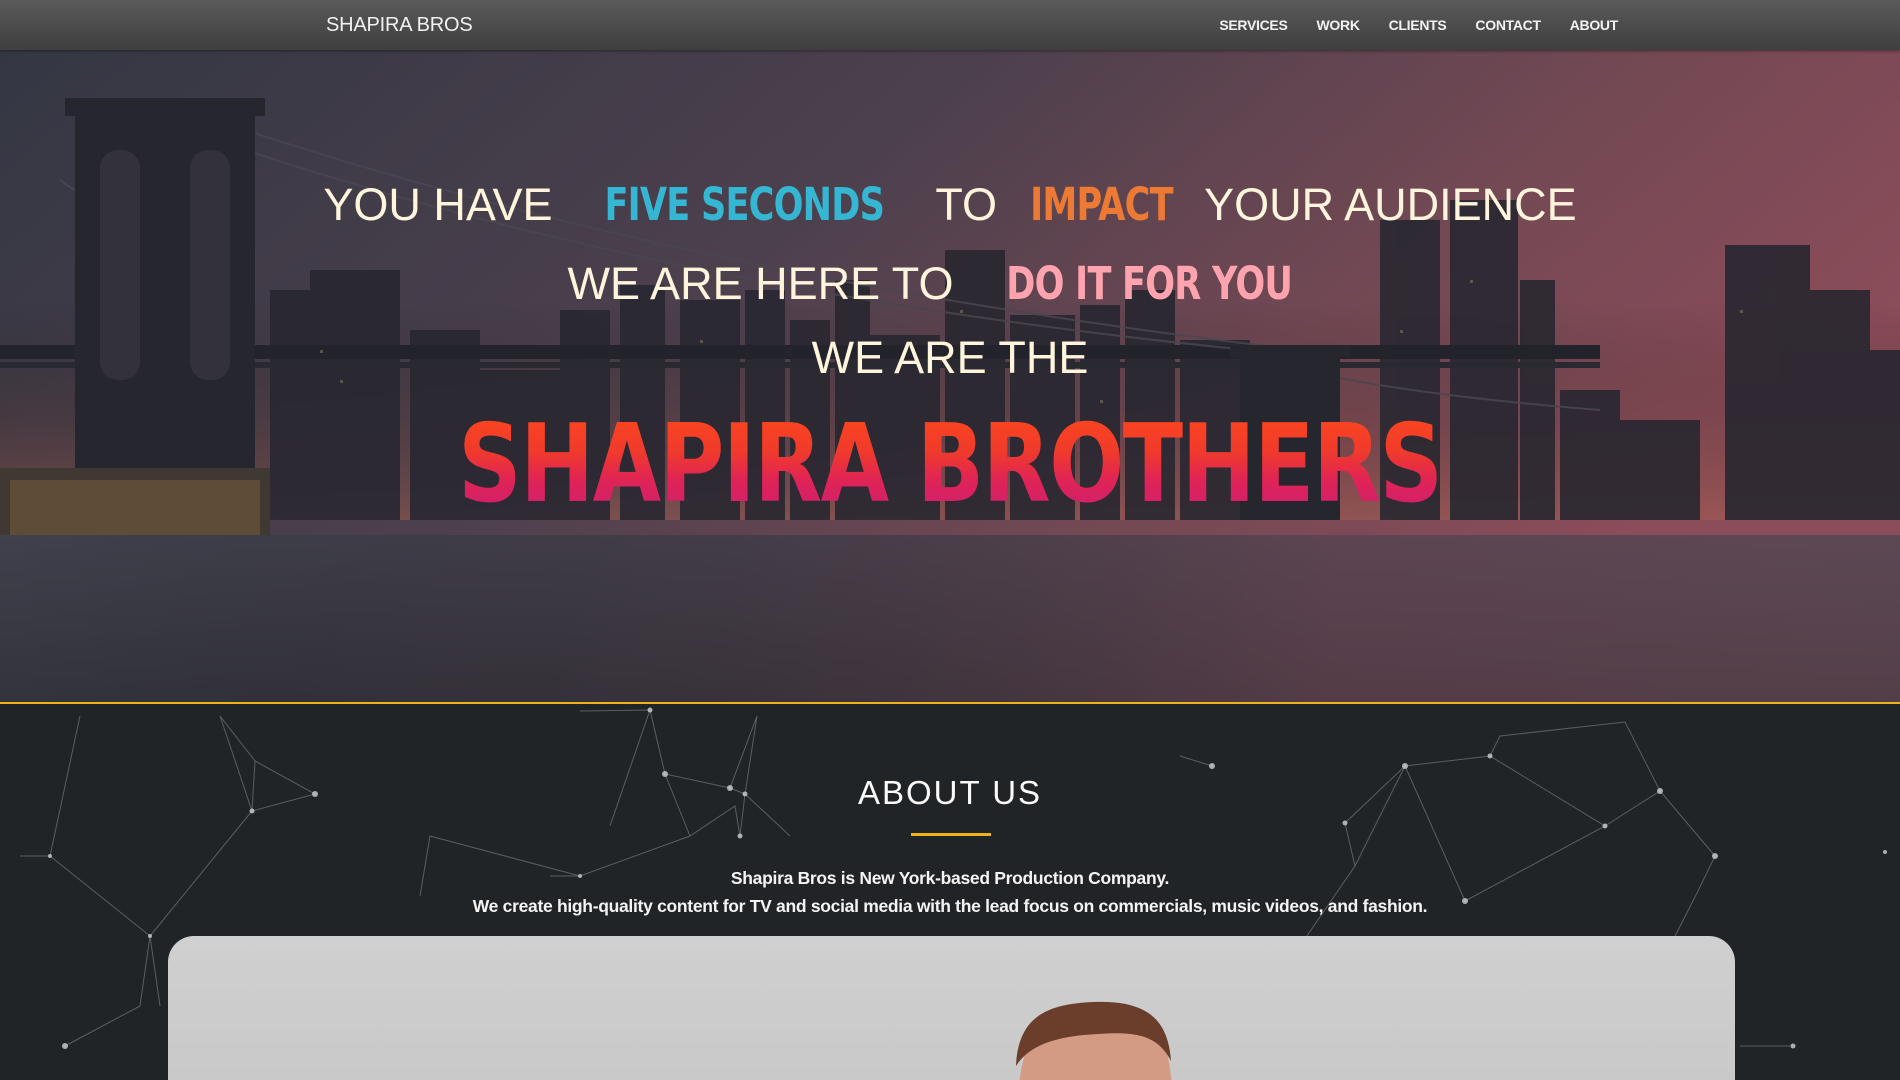  What do you see at coordinates (1149, 283) in the screenshot?
I see `hero-highlight-do-it-for-you: DO IT FOR YOU` at bounding box center [1149, 283].